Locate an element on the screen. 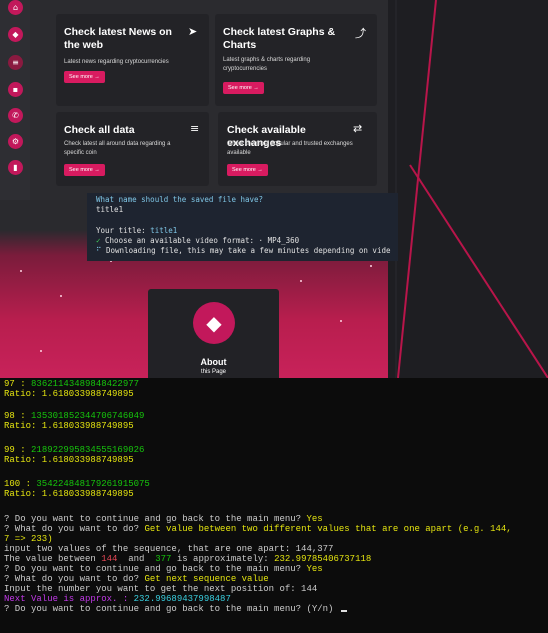 The width and height of the screenshot is (548, 633). chart-icon: ⤴ is located at coordinates (360, 33).